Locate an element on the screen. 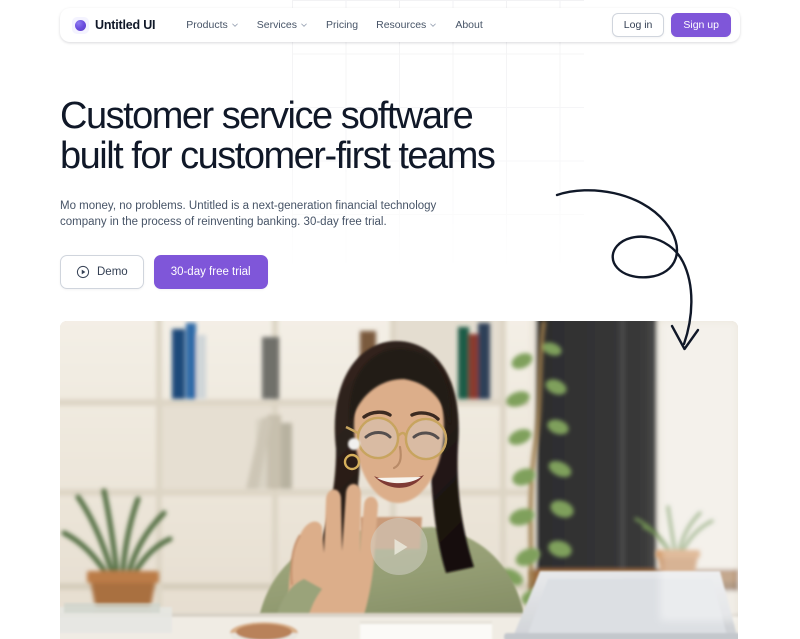  nav-item-products: Products is located at coordinates (212, 25).